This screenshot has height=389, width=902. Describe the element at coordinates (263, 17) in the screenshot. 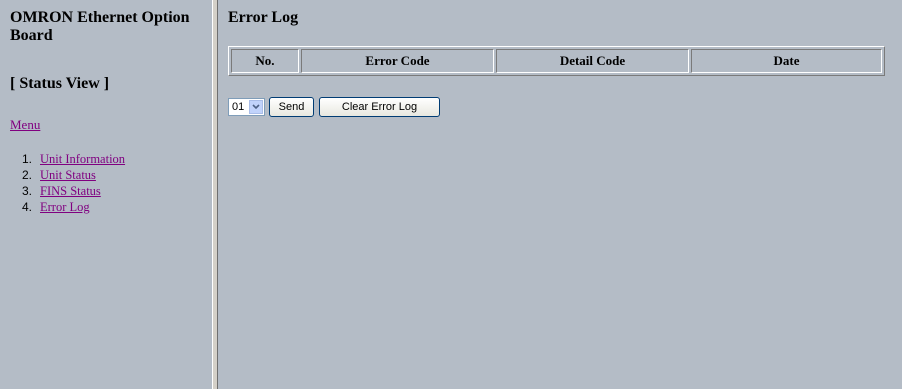

I see `page-title: Error Log` at that location.